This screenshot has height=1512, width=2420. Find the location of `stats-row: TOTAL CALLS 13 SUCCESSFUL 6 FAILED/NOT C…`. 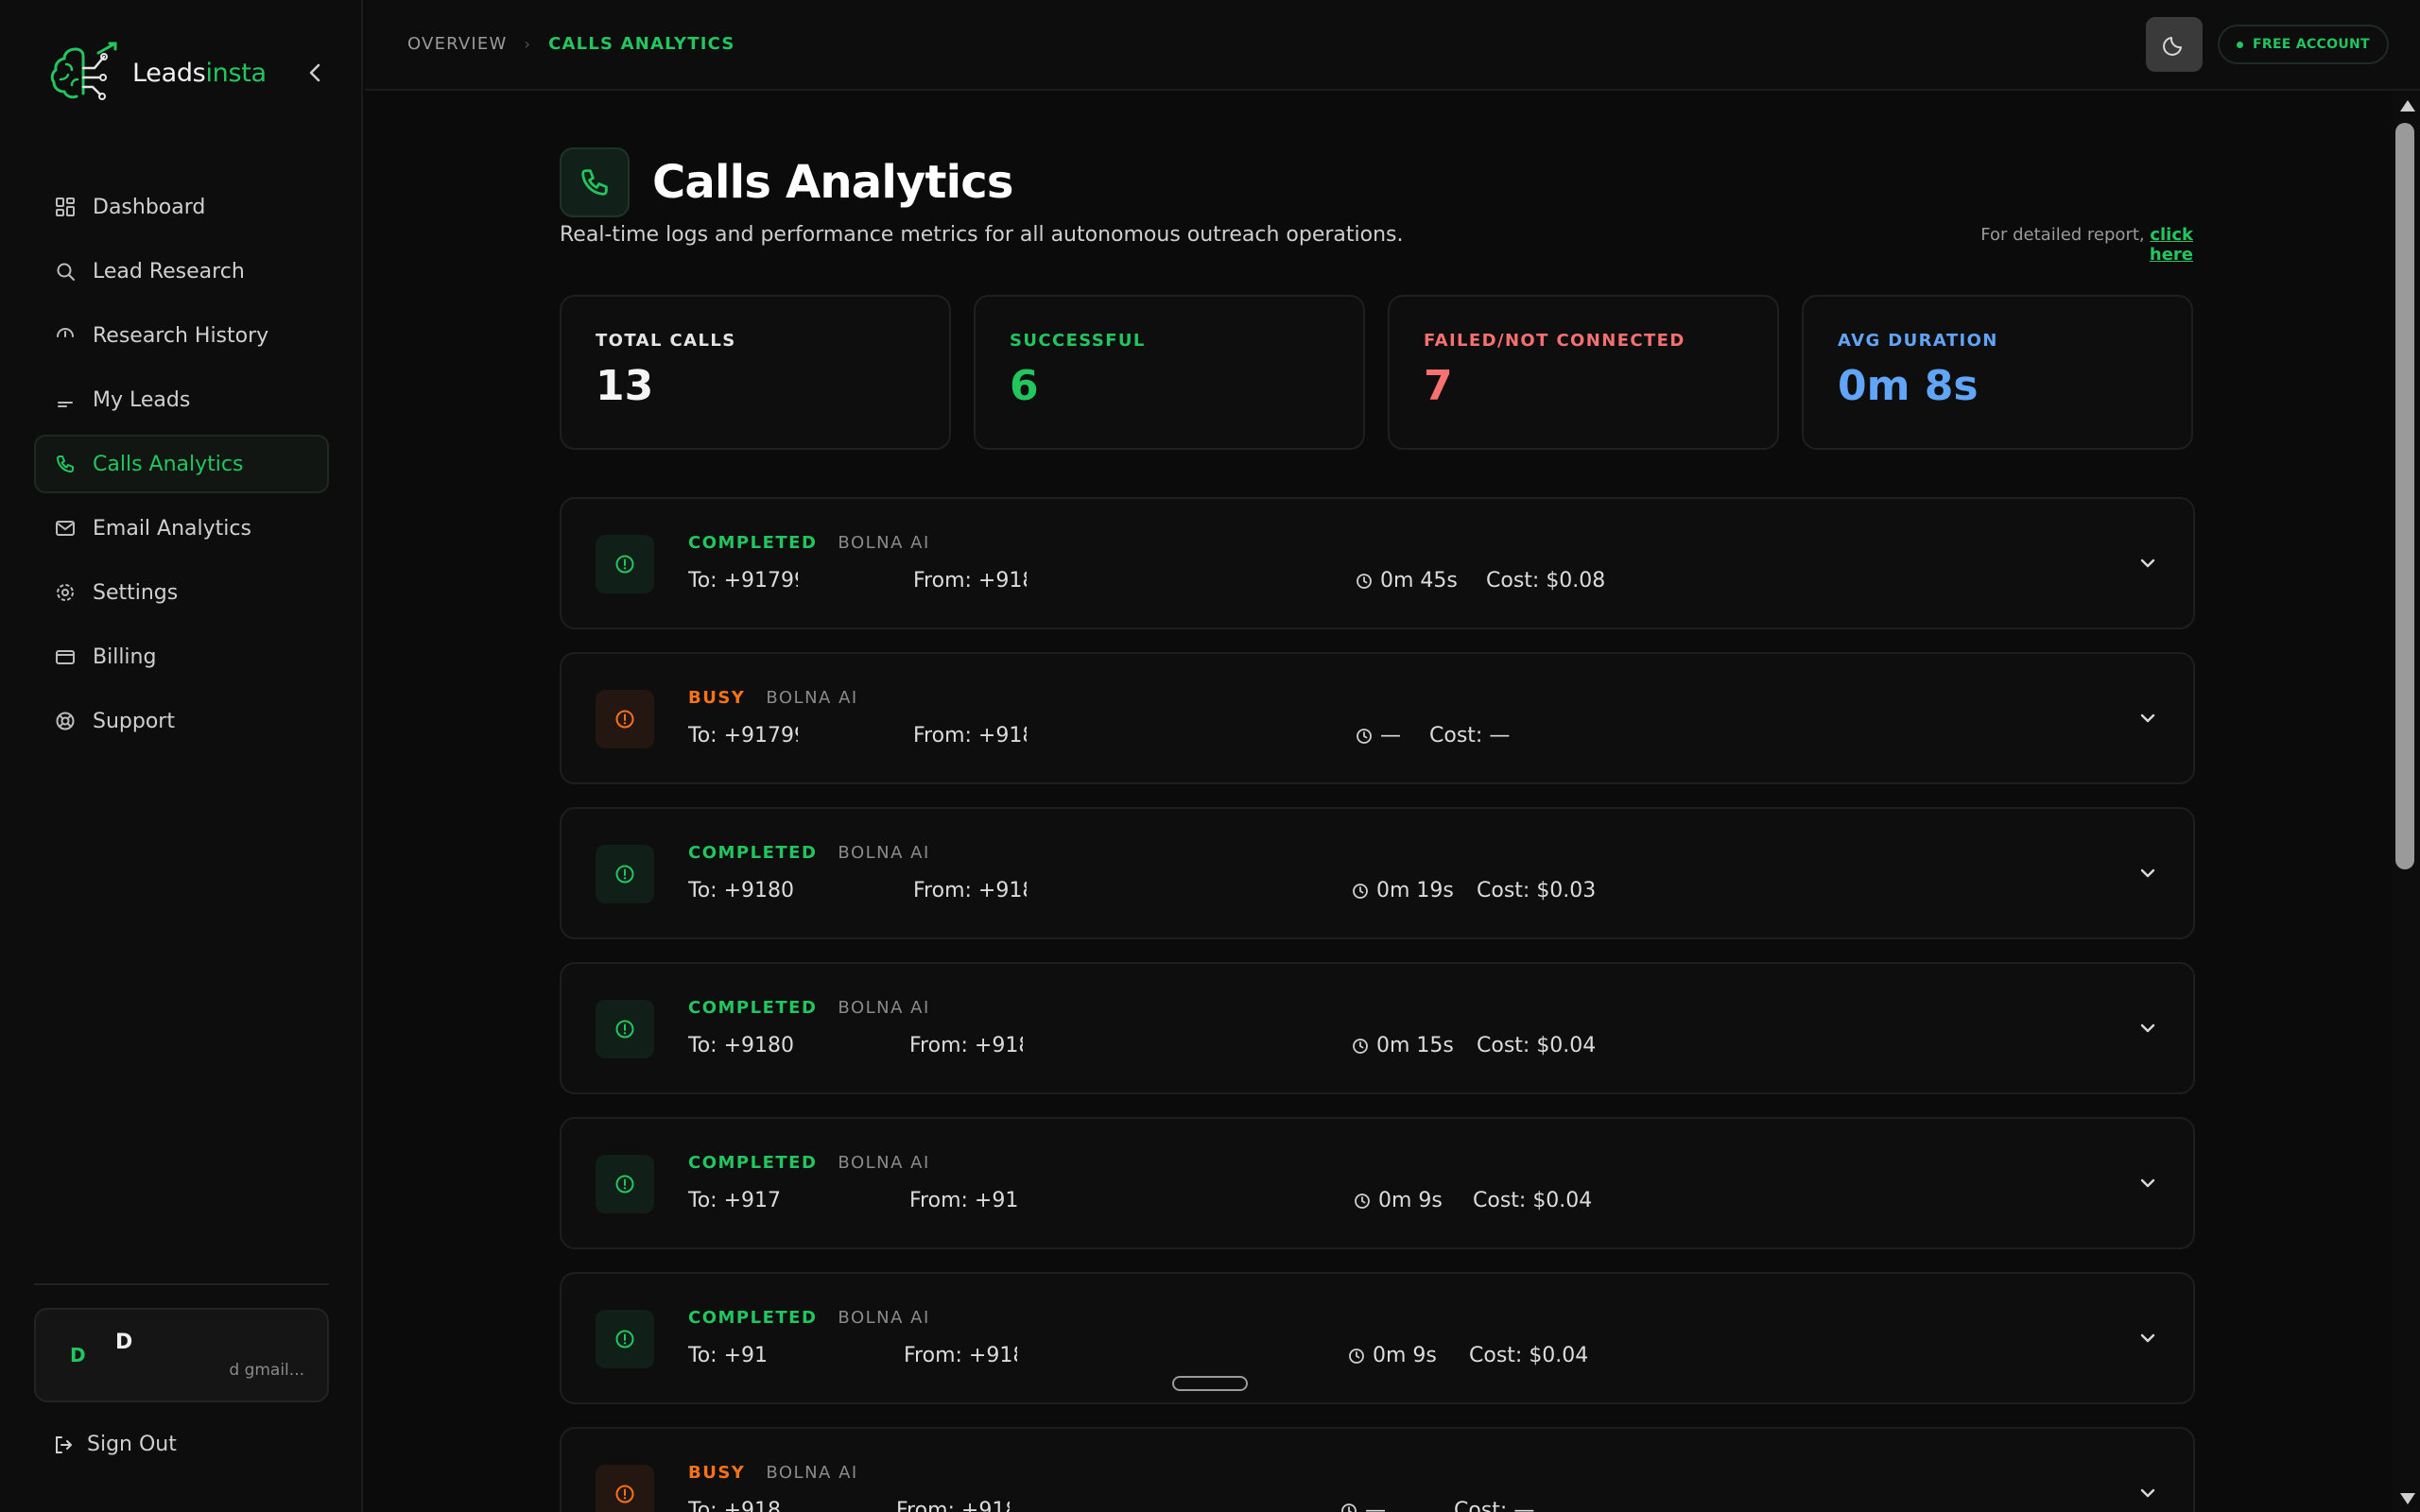

stats-row: TOTAL CALLS 13 SUCCESSFUL 6 FAILED/NOT C… is located at coordinates (1376, 372).